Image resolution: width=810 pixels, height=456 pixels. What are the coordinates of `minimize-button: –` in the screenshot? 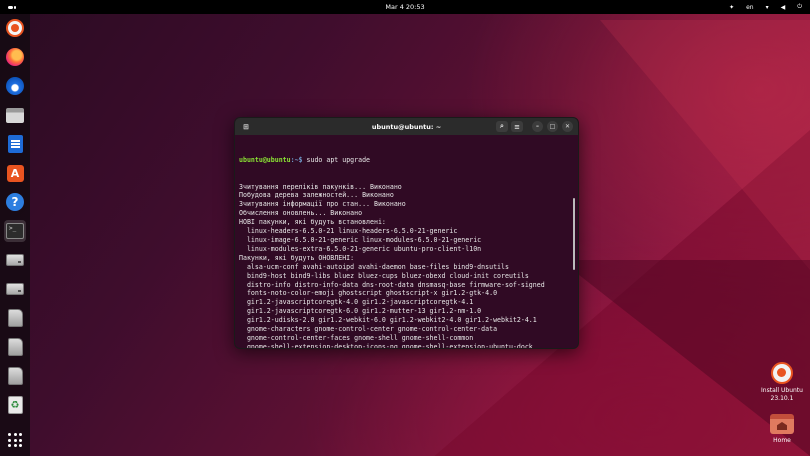 It's located at (537, 126).